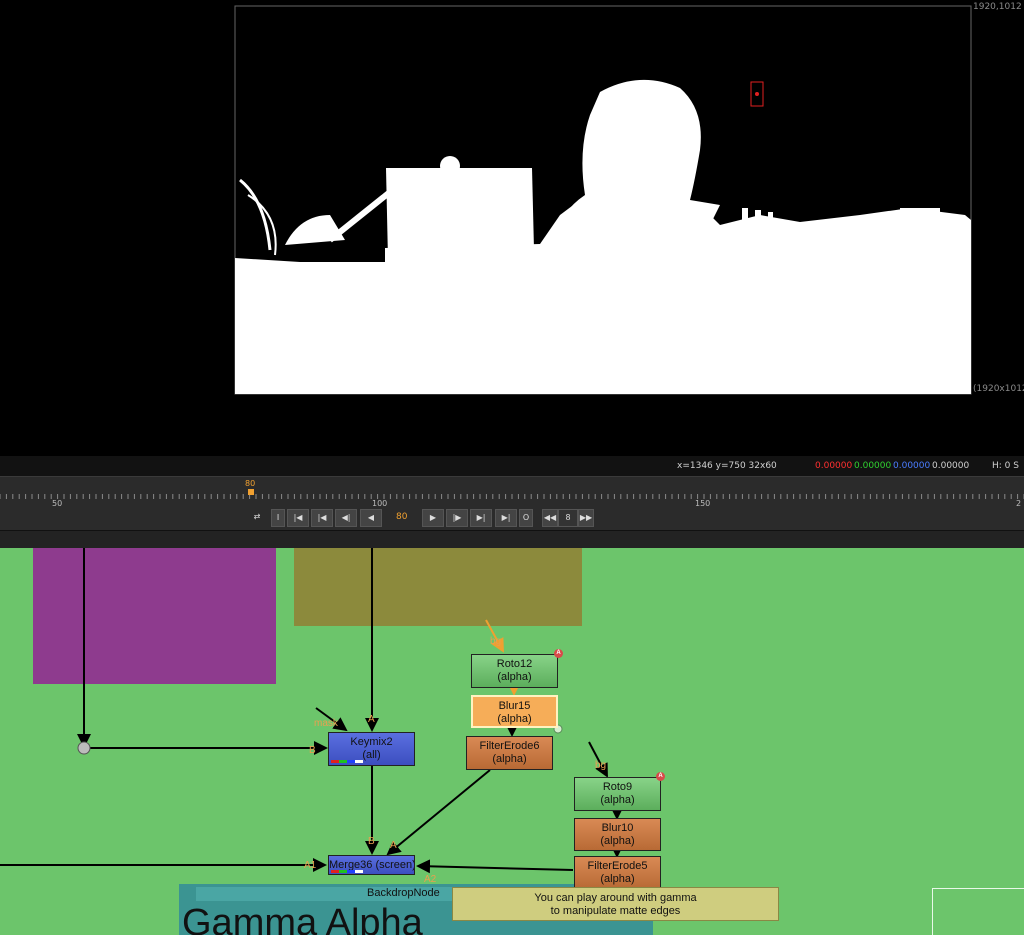 The height and width of the screenshot is (935, 1024). I want to click on skip-back-button: ◀◀, so click(550, 518).